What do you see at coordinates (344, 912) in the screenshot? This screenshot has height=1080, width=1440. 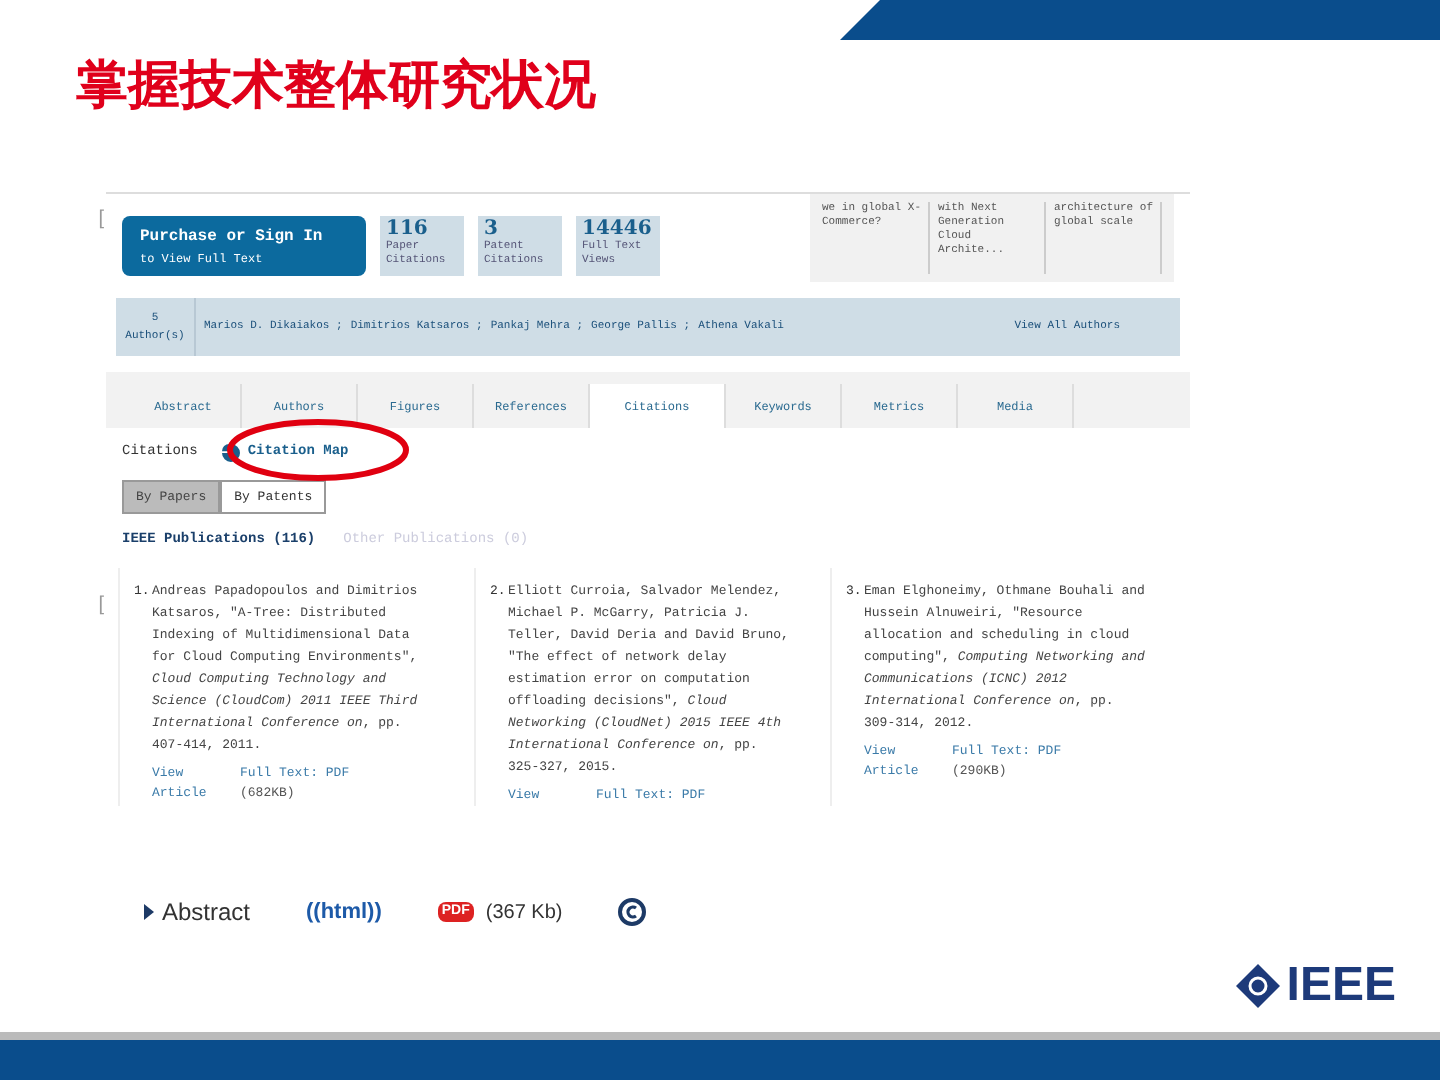 I see `html-link: ((html))` at bounding box center [344, 912].